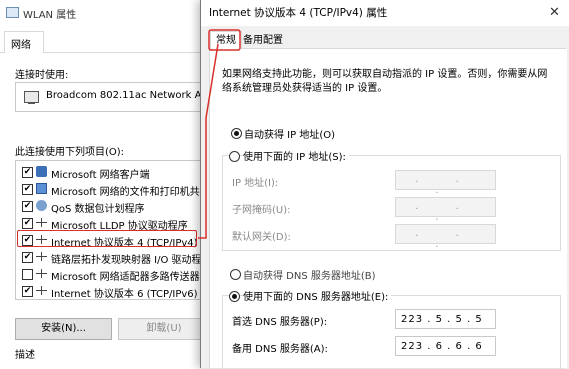 The image size is (569, 369). What do you see at coordinates (236, 133) in the screenshot?
I see `ip-auto-radio` at bounding box center [236, 133].